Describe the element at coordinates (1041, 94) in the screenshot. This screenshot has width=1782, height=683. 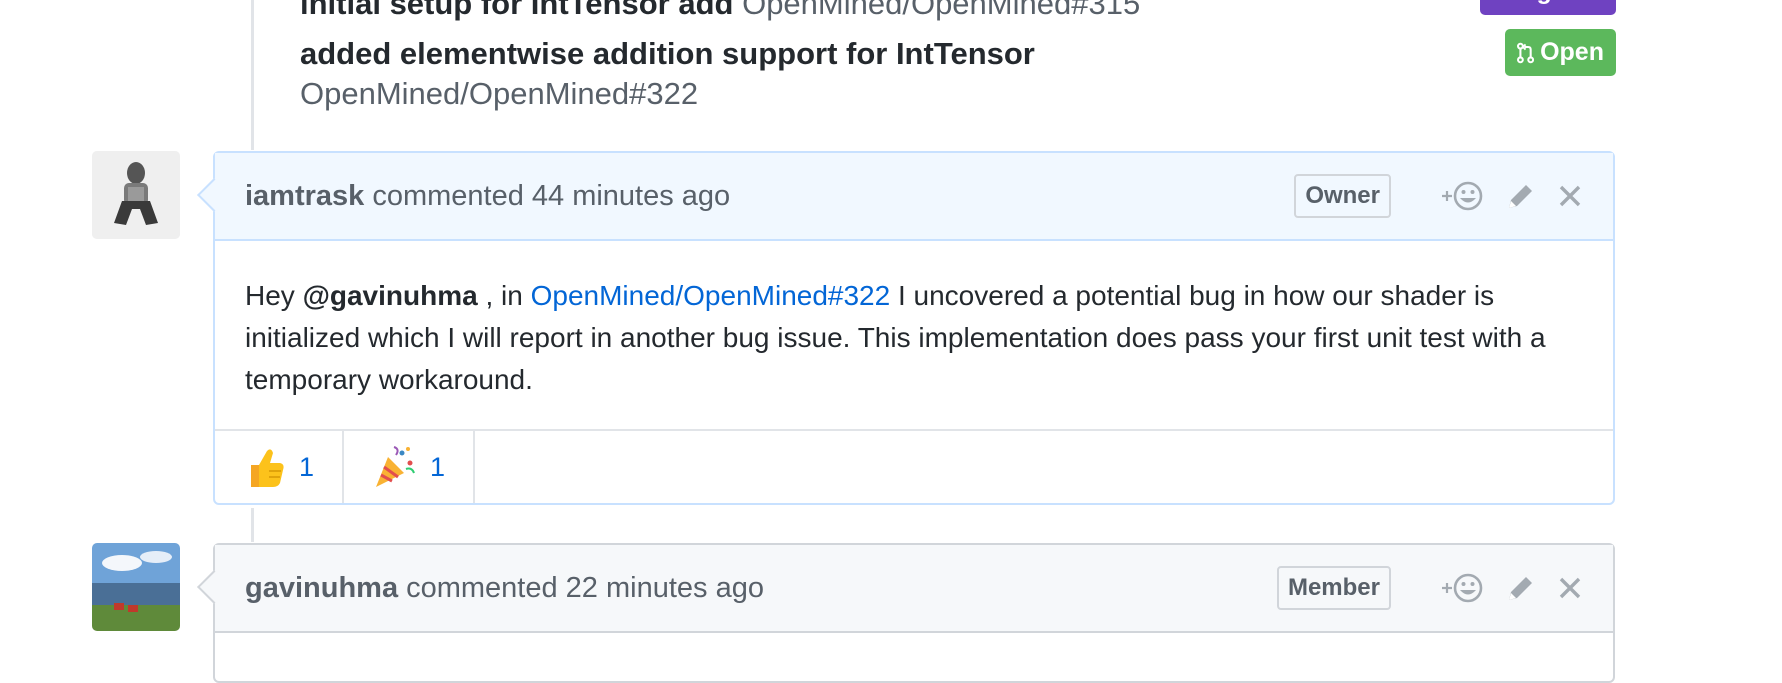
I see `reference-number: OpenMined/OpenMined#322` at that location.